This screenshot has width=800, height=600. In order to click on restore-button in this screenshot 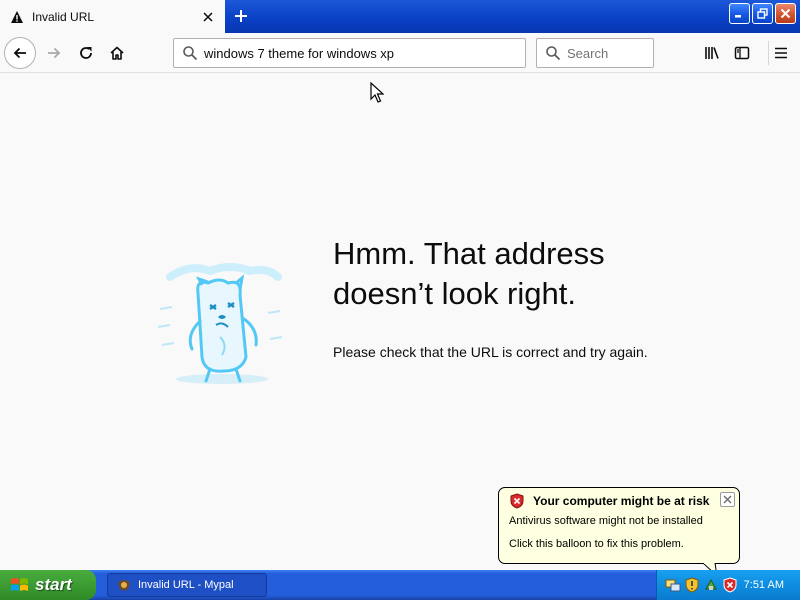, I will do `click(762, 13)`.